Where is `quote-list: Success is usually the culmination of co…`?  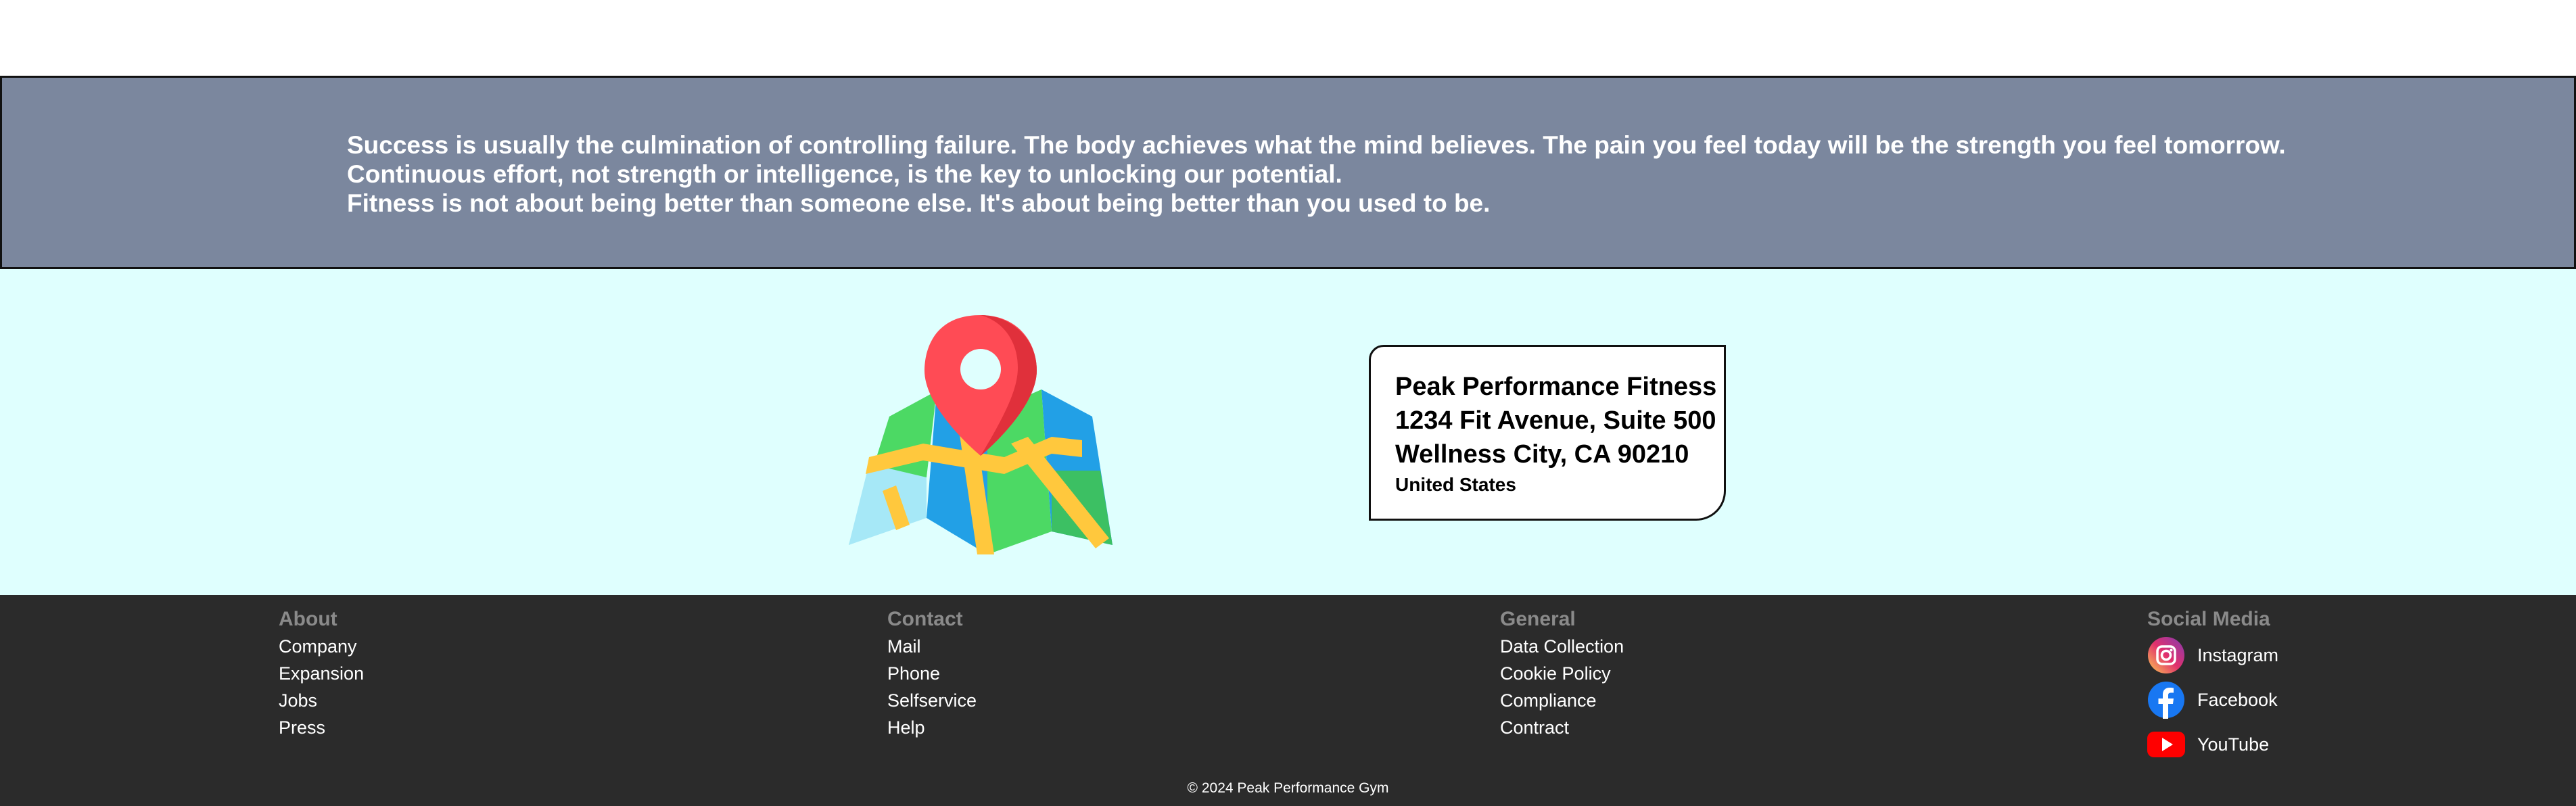 quote-list: Success is usually the culmination of co… is located at coordinates (1316, 174).